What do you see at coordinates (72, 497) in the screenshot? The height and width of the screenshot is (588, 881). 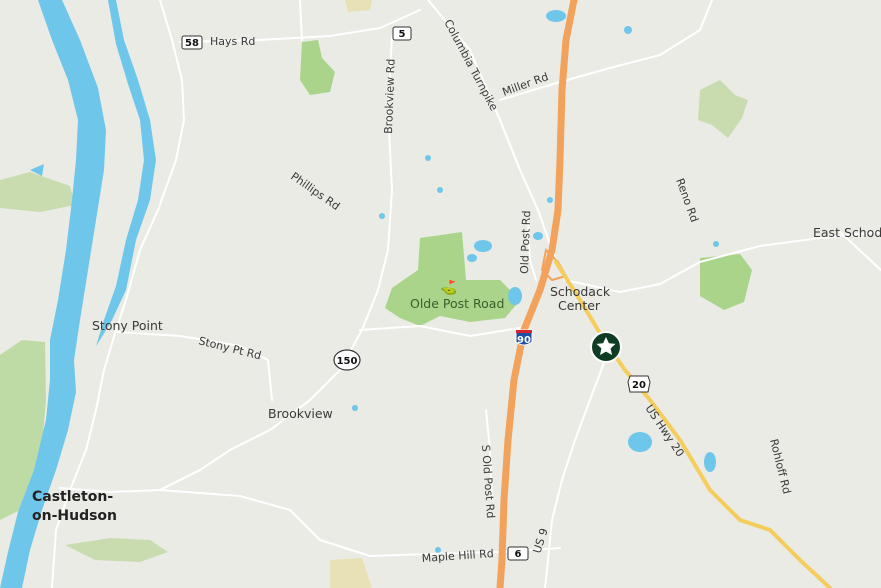 I see `label-castleton-line1: Castleton-` at bounding box center [72, 497].